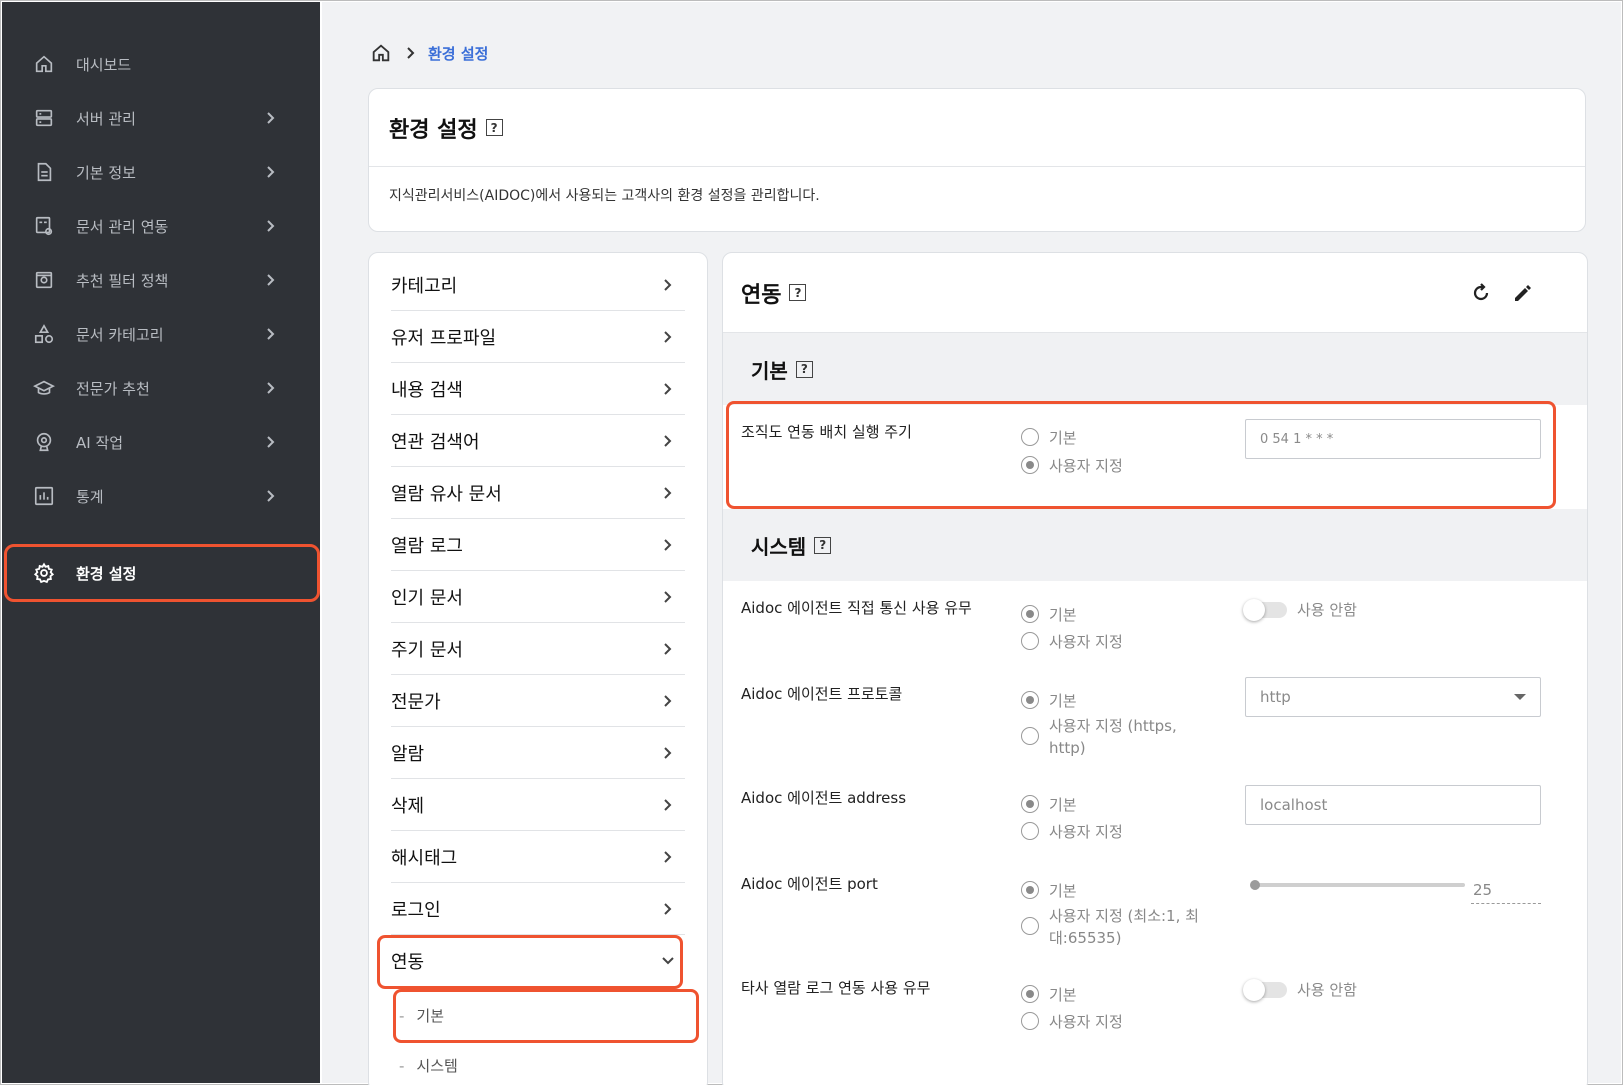 The height and width of the screenshot is (1085, 1623). What do you see at coordinates (120, 334) in the screenshot?
I see `sidebar-item-label: 문서 카테고리` at bounding box center [120, 334].